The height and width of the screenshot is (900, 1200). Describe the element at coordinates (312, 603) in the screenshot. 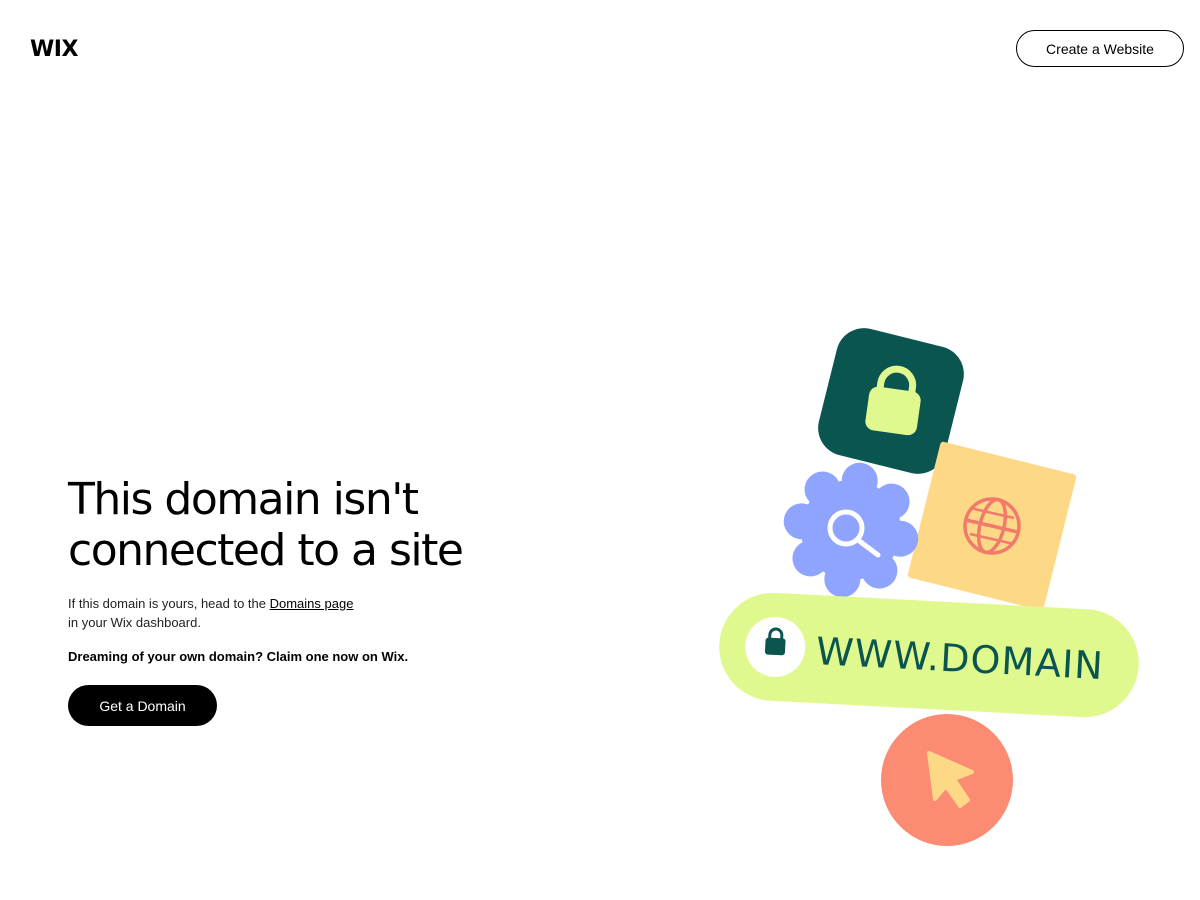

I see `domains-page-link: Domains page` at that location.